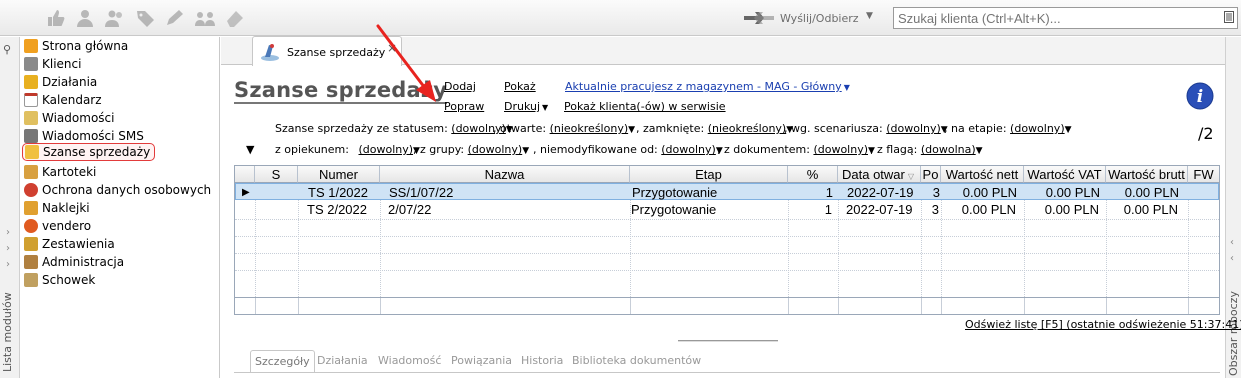 This screenshot has height=378, width=1241. What do you see at coordinates (60, 82) in the screenshot?
I see `module-item-actions: Działania` at bounding box center [60, 82].